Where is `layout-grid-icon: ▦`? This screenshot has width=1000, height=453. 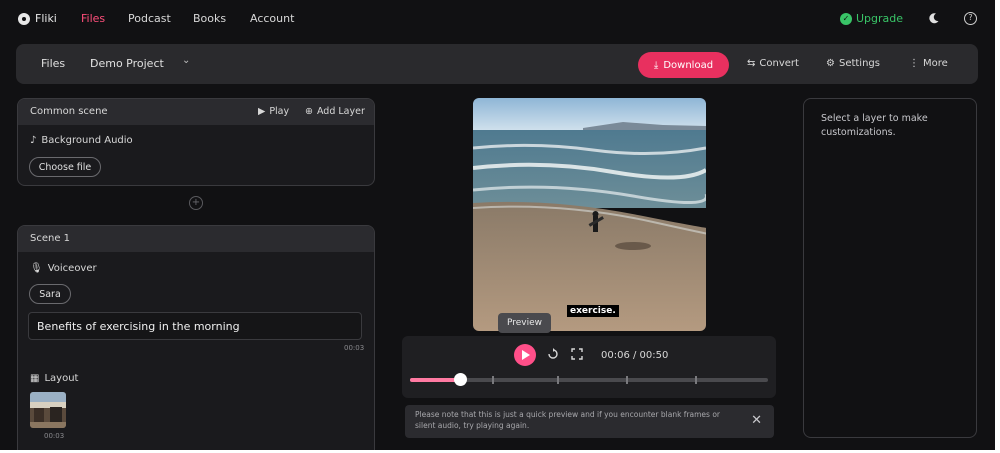 layout-grid-icon: ▦ is located at coordinates (35, 378).